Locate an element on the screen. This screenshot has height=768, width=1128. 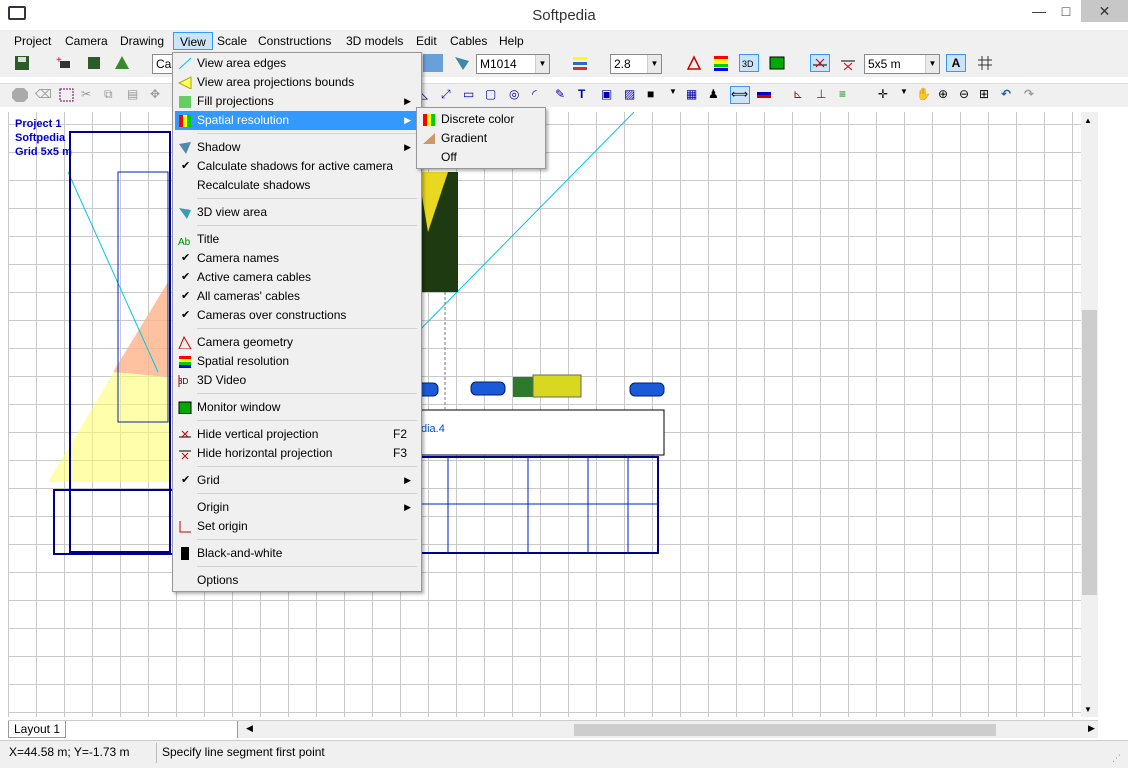
3d-video-icon: 3D is located at coordinates (749, 63).